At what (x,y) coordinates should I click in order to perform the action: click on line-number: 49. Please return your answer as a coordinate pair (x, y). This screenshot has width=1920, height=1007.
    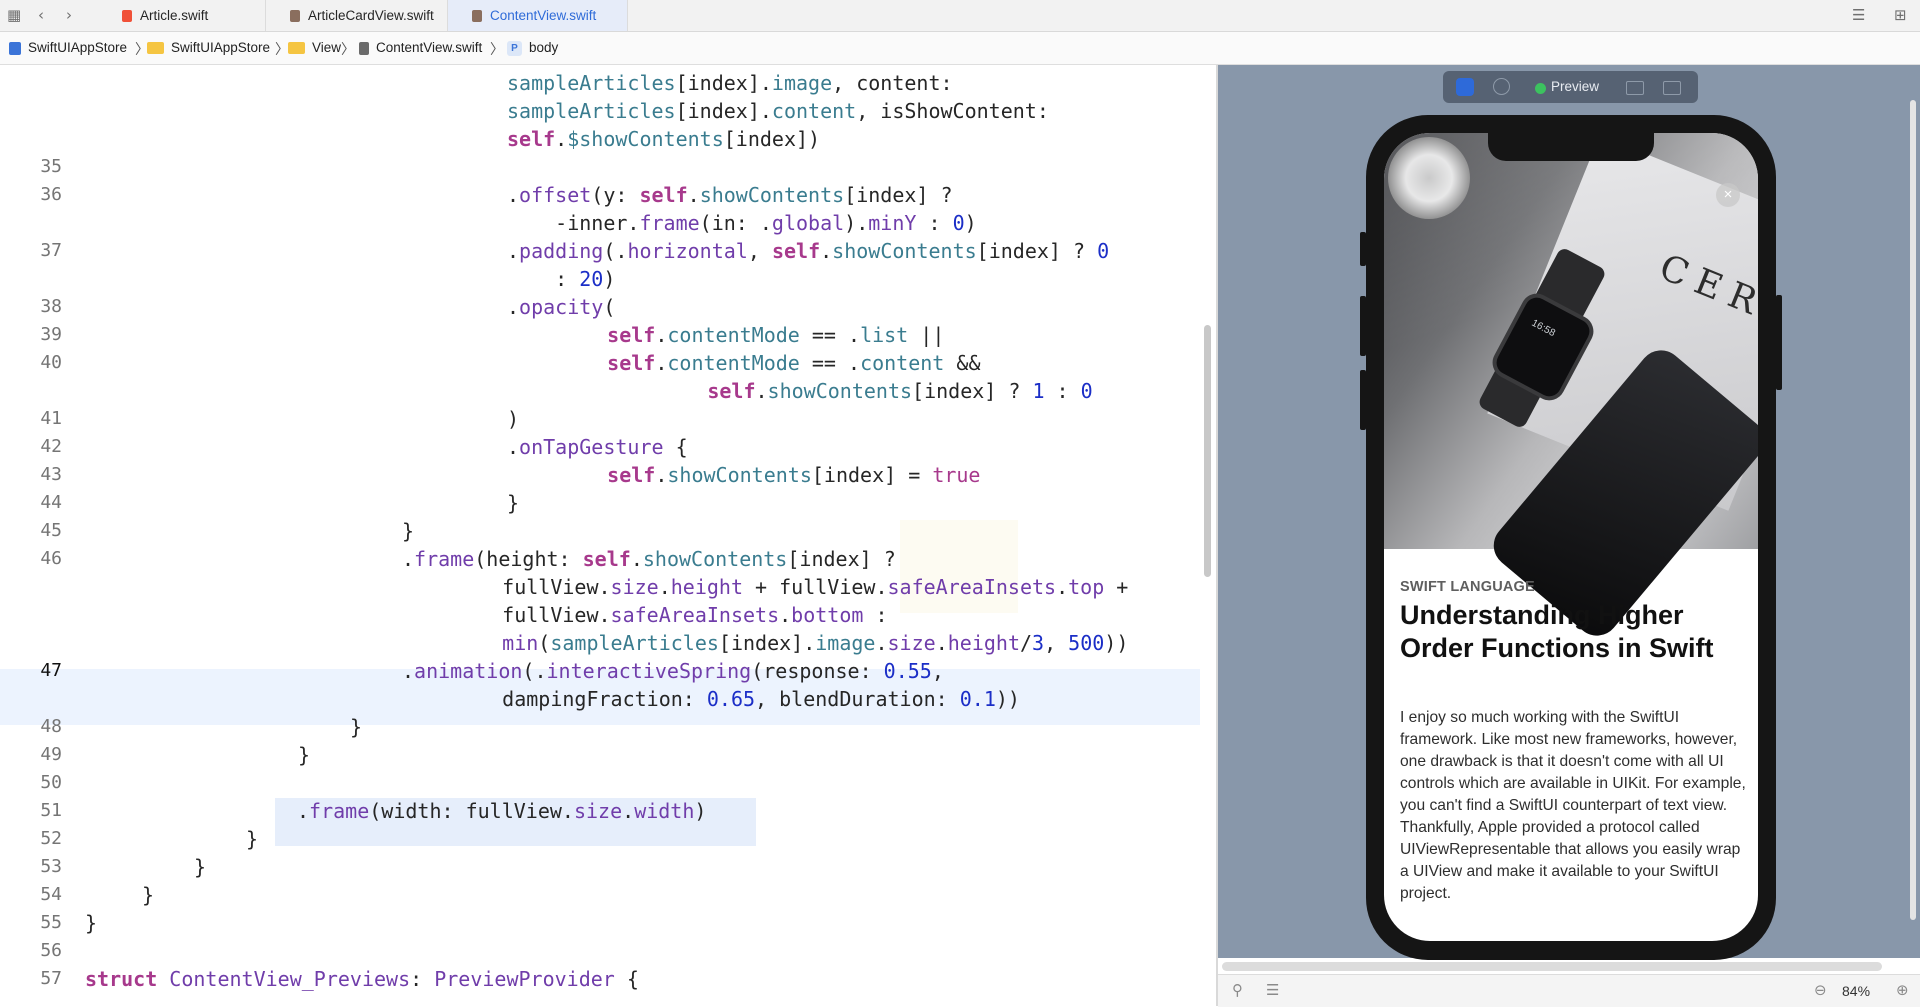
    Looking at the image, I should click on (51, 754).